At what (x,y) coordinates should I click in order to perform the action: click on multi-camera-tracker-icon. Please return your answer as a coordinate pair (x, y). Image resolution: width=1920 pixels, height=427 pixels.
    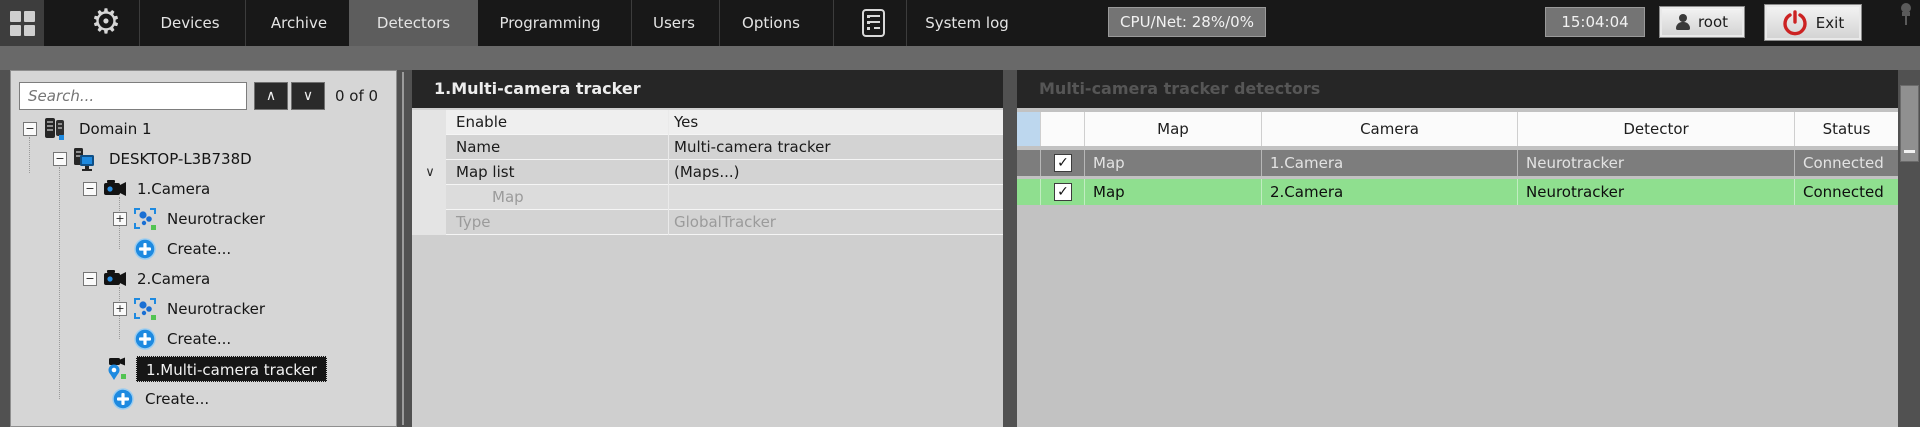
    Looking at the image, I should click on (117, 368).